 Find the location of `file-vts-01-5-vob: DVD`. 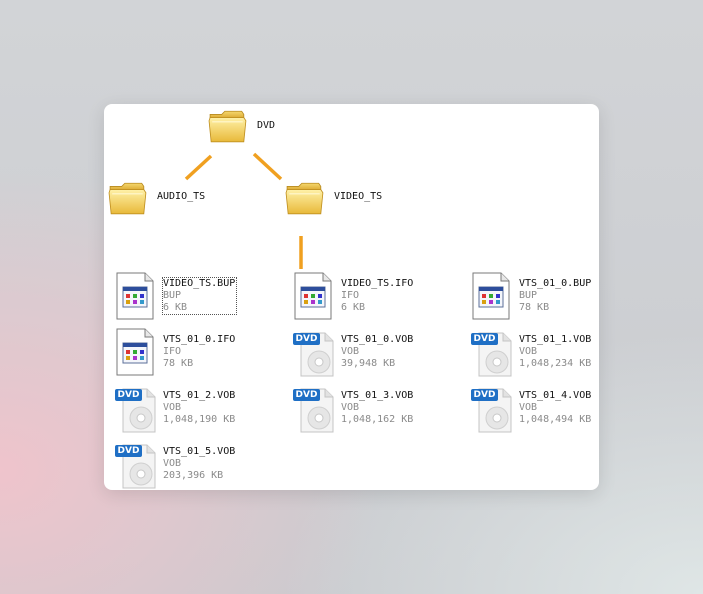

file-vts-01-5-vob: DVD is located at coordinates (136, 466).